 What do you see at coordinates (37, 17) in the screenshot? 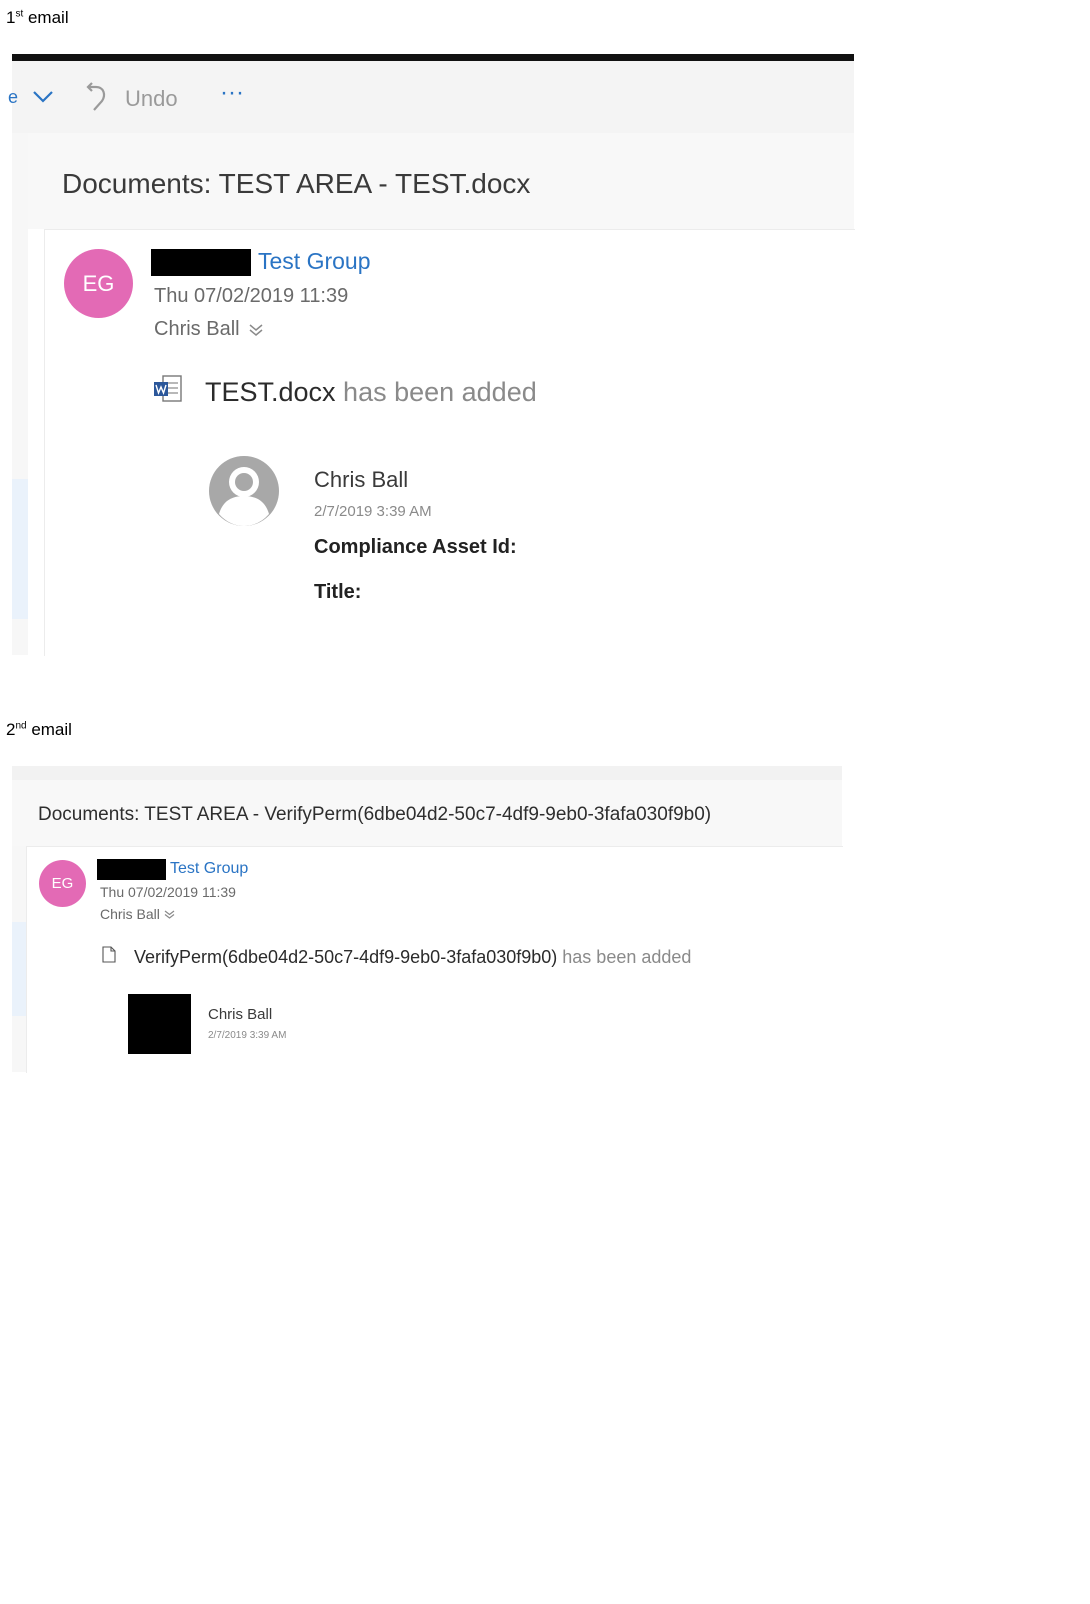
I see `caption-first-email: 1st email` at bounding box center [37, 17].